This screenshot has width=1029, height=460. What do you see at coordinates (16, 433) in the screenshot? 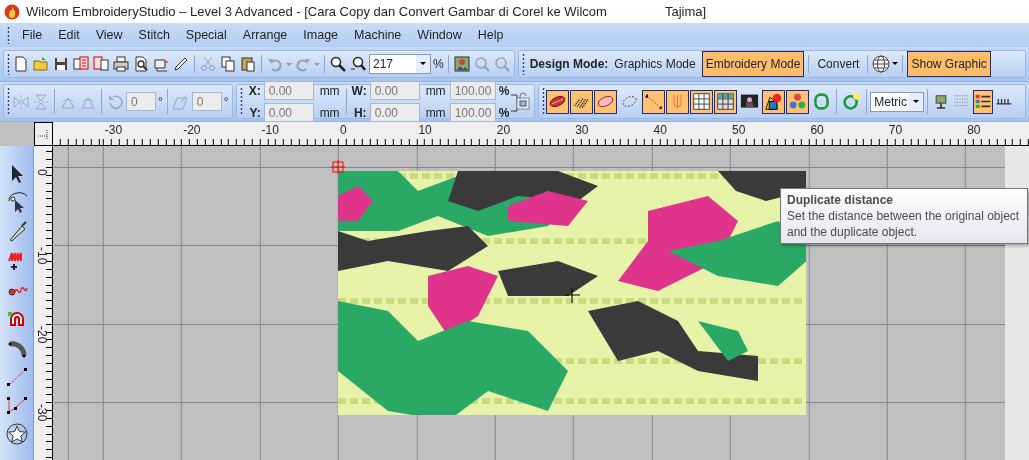
I see `star-icon` at bounding box center [16, 433].